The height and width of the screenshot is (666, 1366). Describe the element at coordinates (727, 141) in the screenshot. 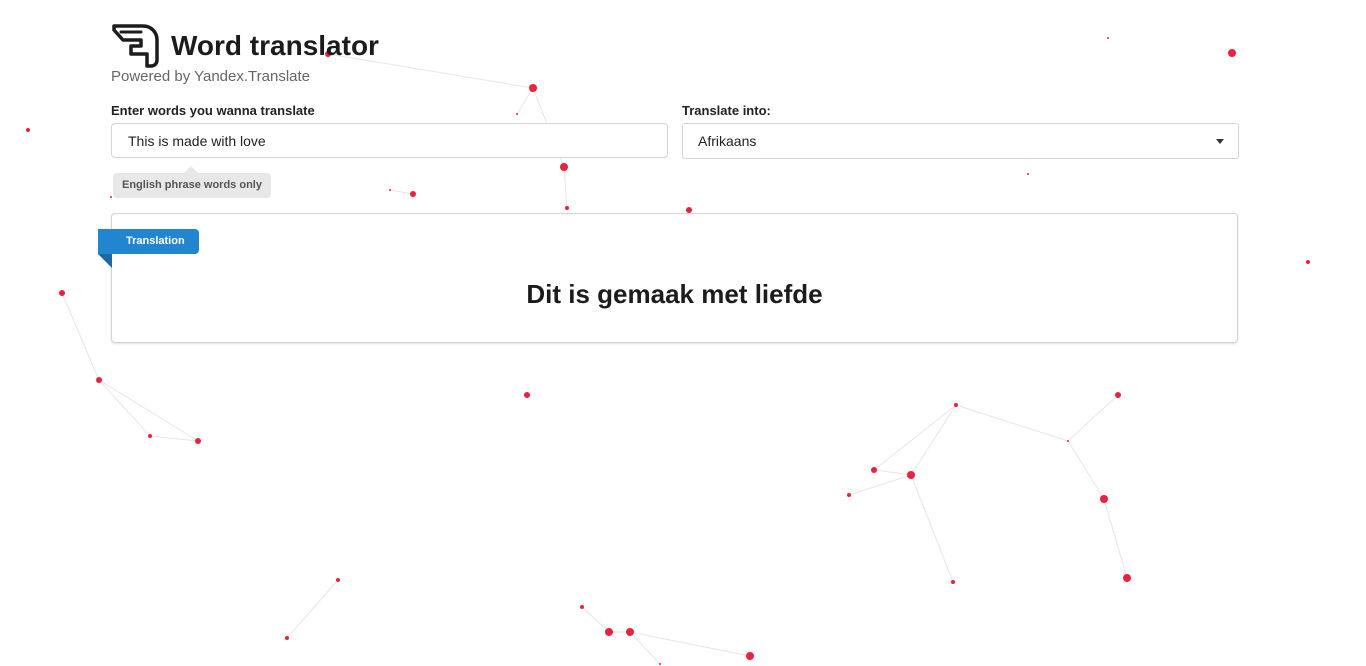

I see `language-selected: Afrikaans` at that location.